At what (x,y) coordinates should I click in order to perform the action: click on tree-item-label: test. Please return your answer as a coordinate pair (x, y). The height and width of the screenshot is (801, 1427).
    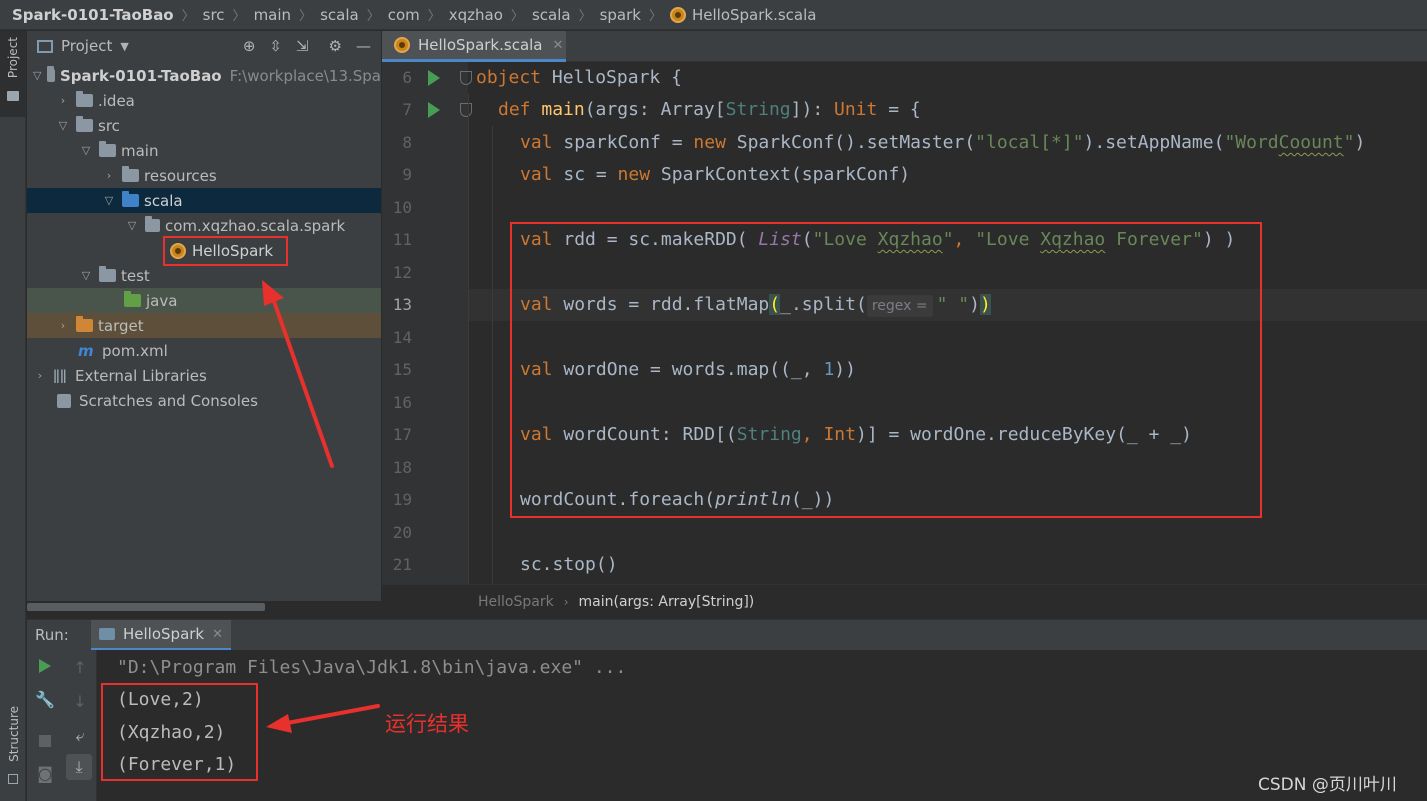
    Looking at the image, I should click on (135, 275).